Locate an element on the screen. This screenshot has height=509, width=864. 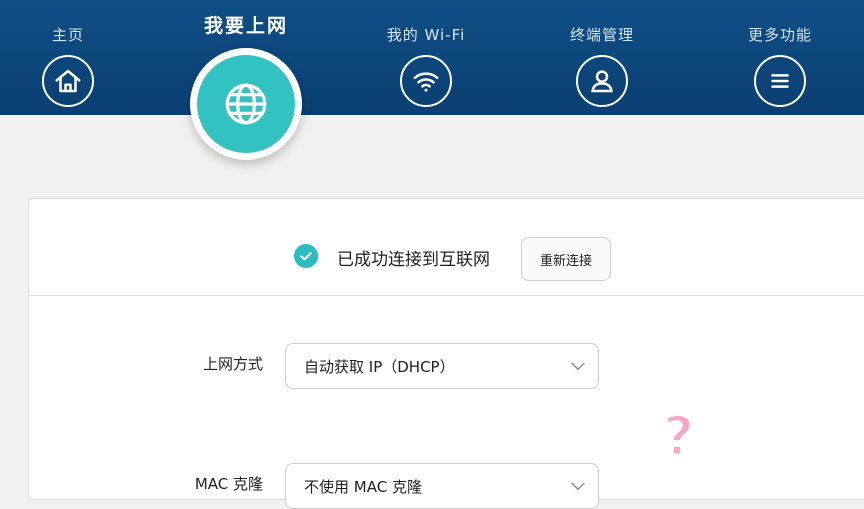
nav-active-inner is located at coordinates (246, 104).